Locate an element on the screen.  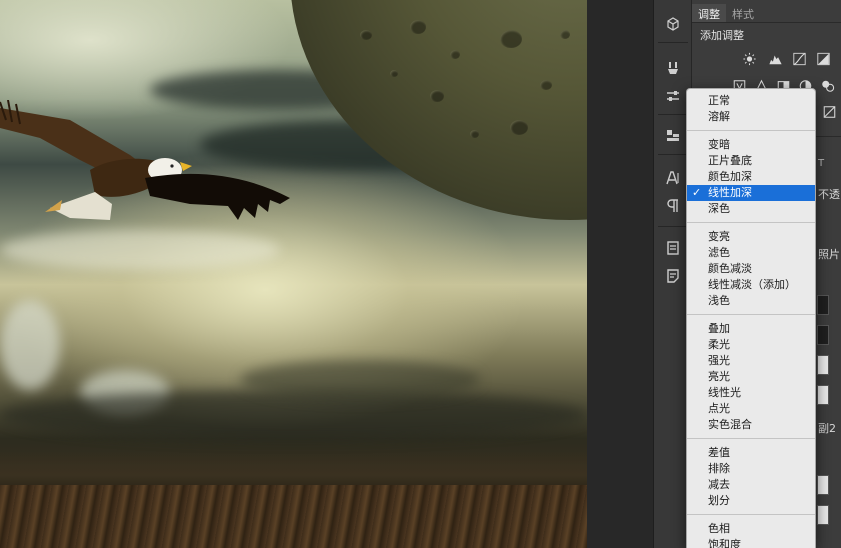
blend-mode-option: 变暗 is located at coordinates (751, 145).